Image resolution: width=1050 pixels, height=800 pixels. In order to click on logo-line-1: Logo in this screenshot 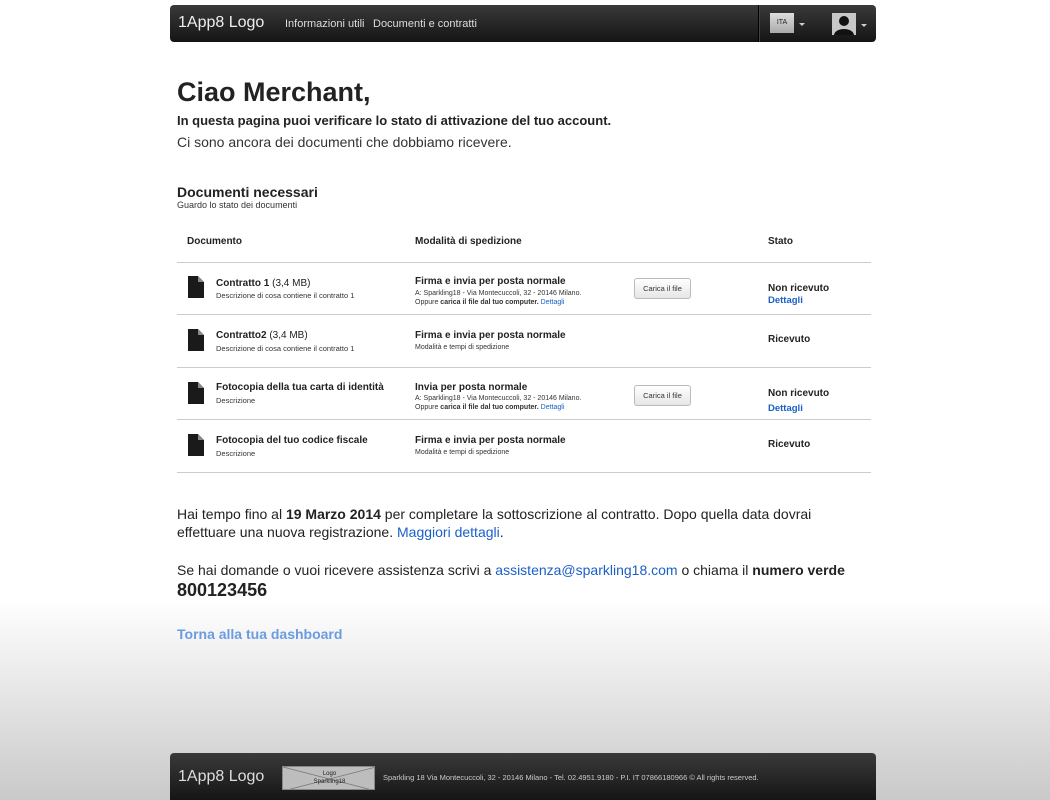, I will do `click(329, 774)`.